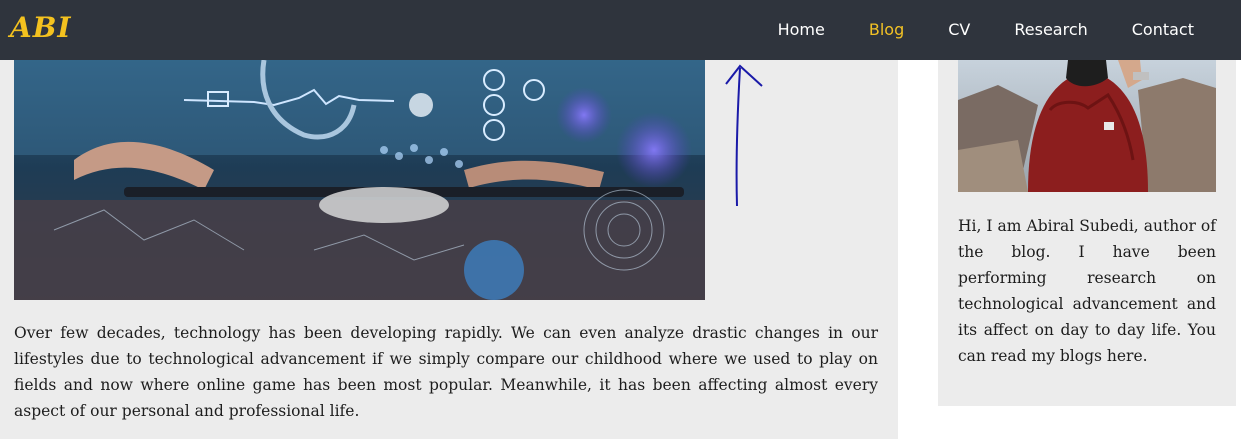 The image size is (1241, 439). What do you see at coordinates (959, 30) in the screenshot?
I see `nav-cv: CV` at bounding box center [959, 30].